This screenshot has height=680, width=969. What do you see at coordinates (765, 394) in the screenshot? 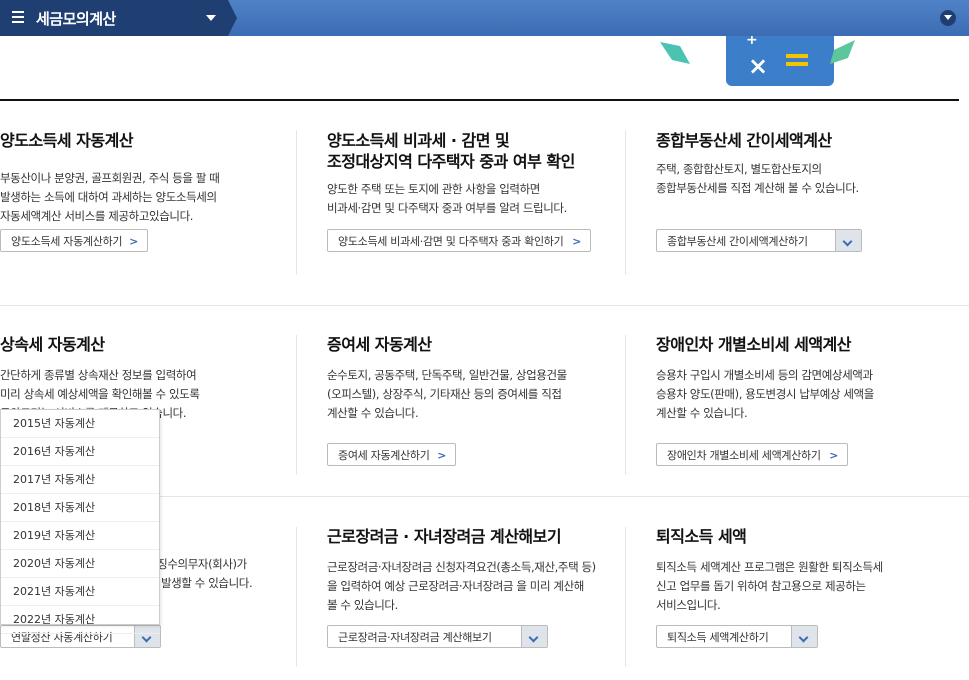
I see `card-desc: 승용차 양도(판매), 용도변경시 납부예상 세액을` at bounding box center [765, 394].